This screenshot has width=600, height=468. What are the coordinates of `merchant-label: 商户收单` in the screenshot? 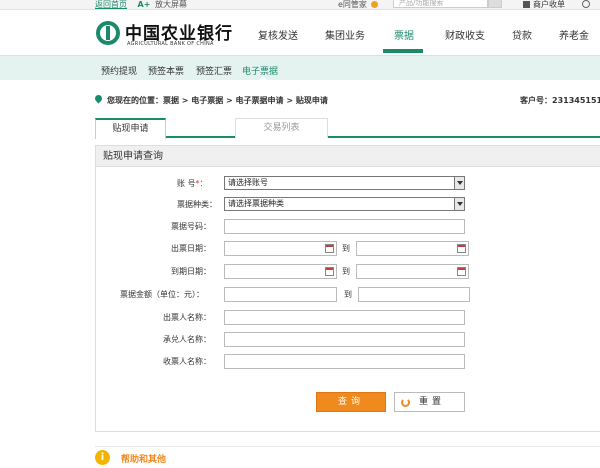 It's located at (549, 4).